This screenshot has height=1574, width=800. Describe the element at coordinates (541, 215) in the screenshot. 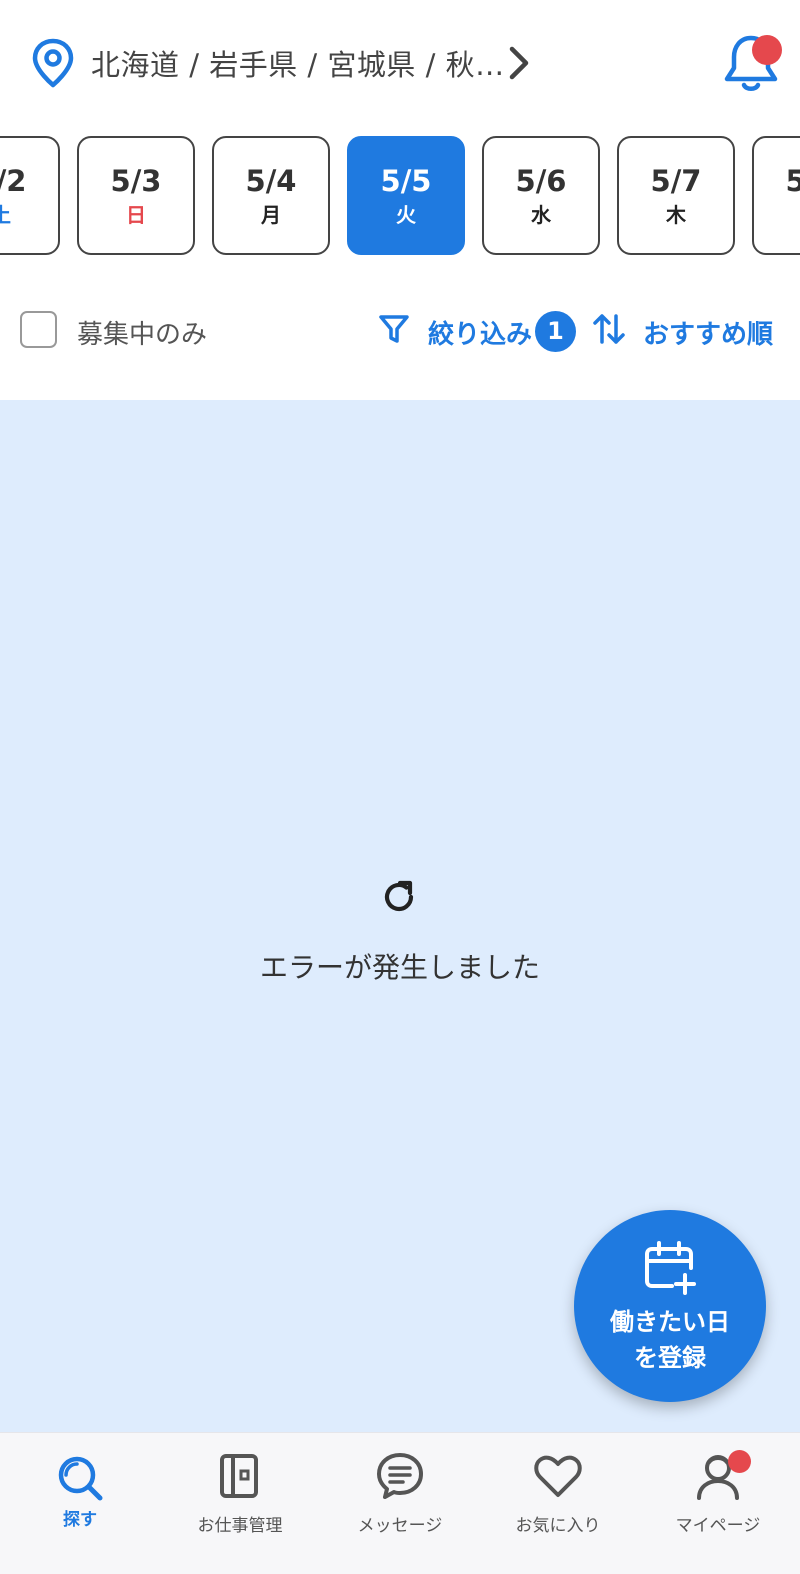

I see `date-card-weekday: 水` at that location.